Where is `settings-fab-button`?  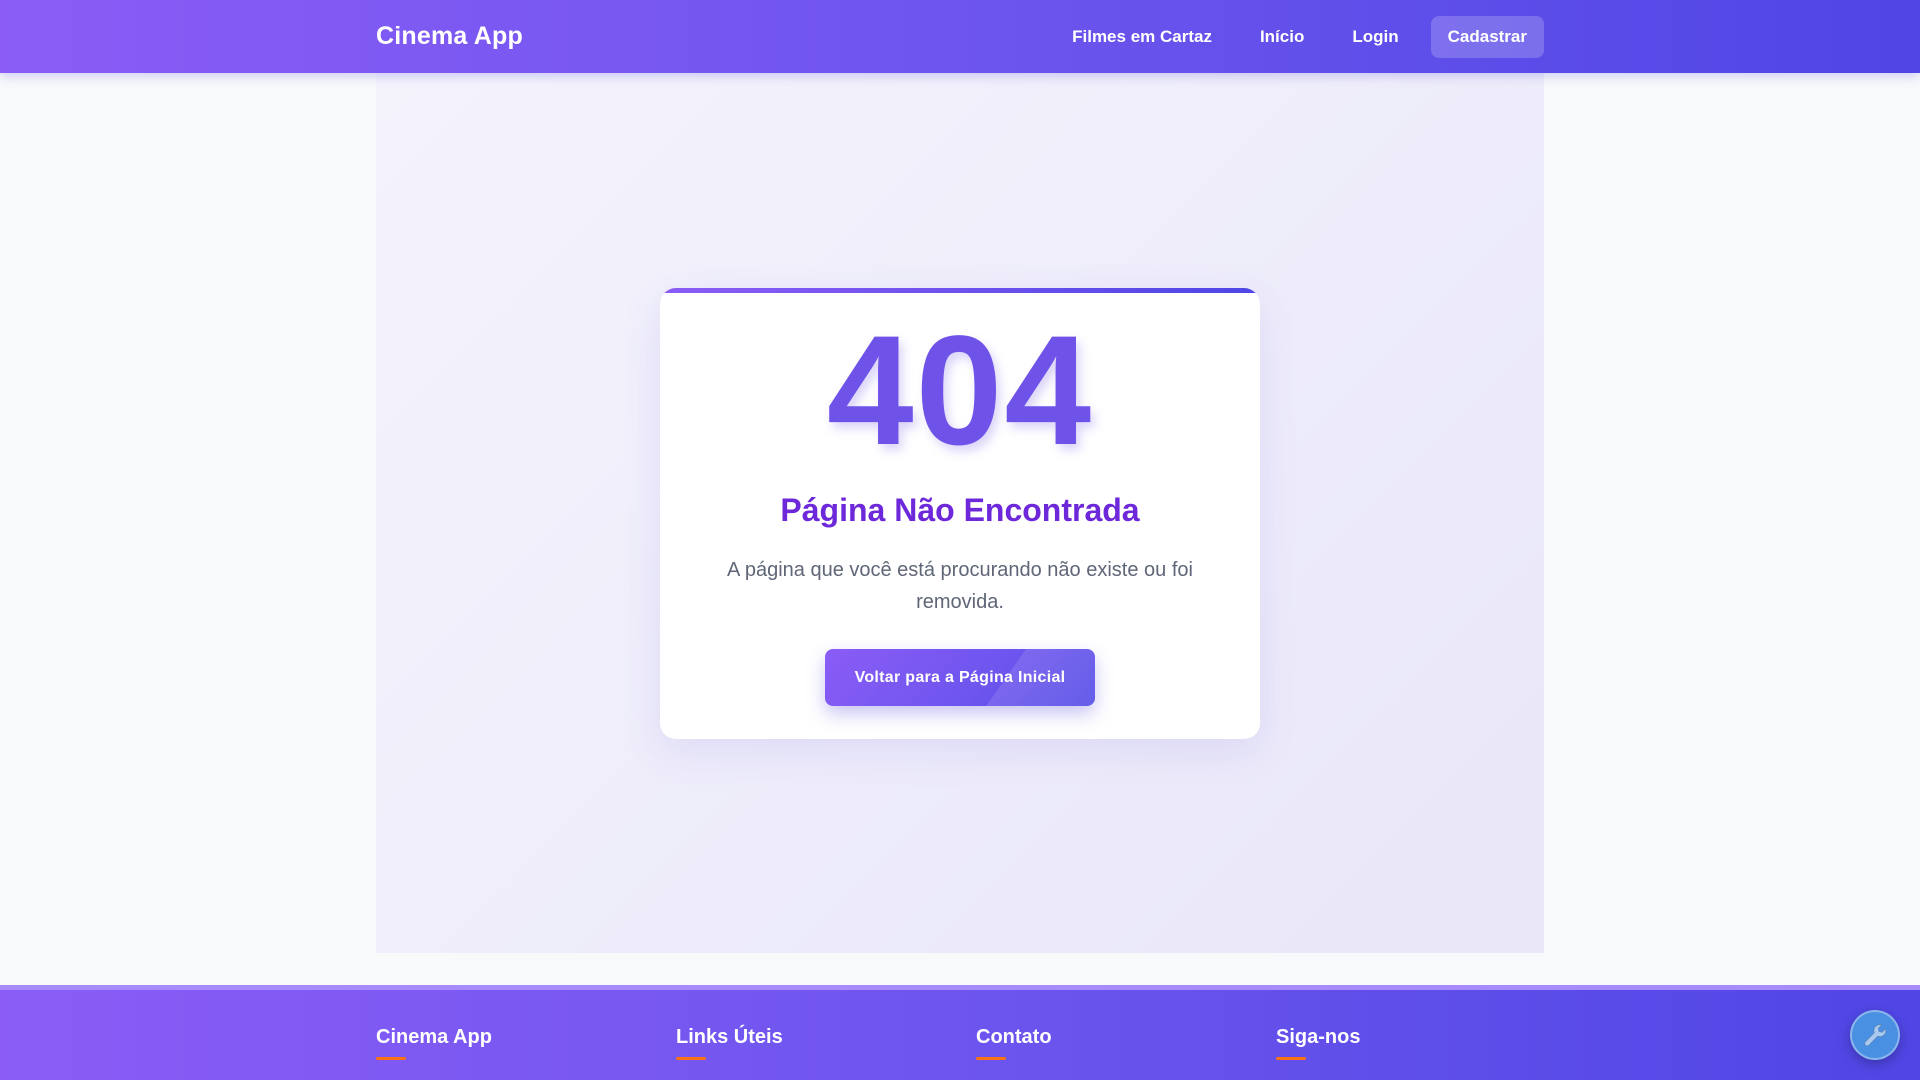
settings-fab-button is located at coordinates (1875, 1035).